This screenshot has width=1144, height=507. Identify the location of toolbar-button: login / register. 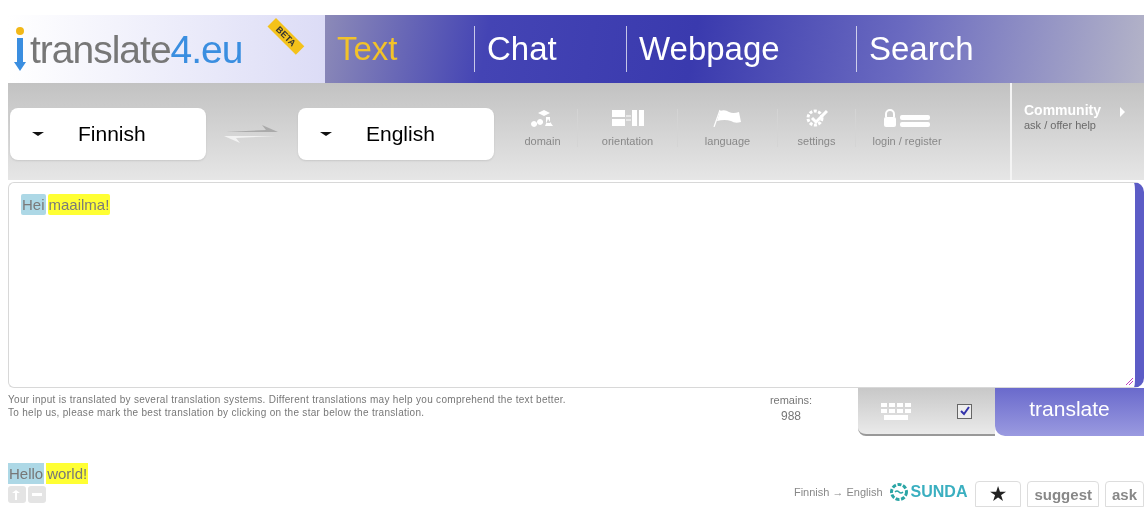
(907, 128).